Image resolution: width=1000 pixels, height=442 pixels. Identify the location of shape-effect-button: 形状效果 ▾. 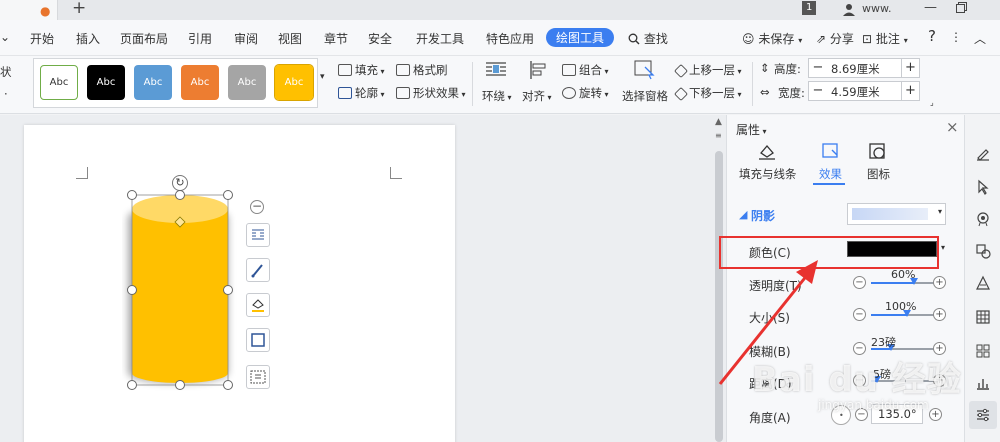
(431, 93).